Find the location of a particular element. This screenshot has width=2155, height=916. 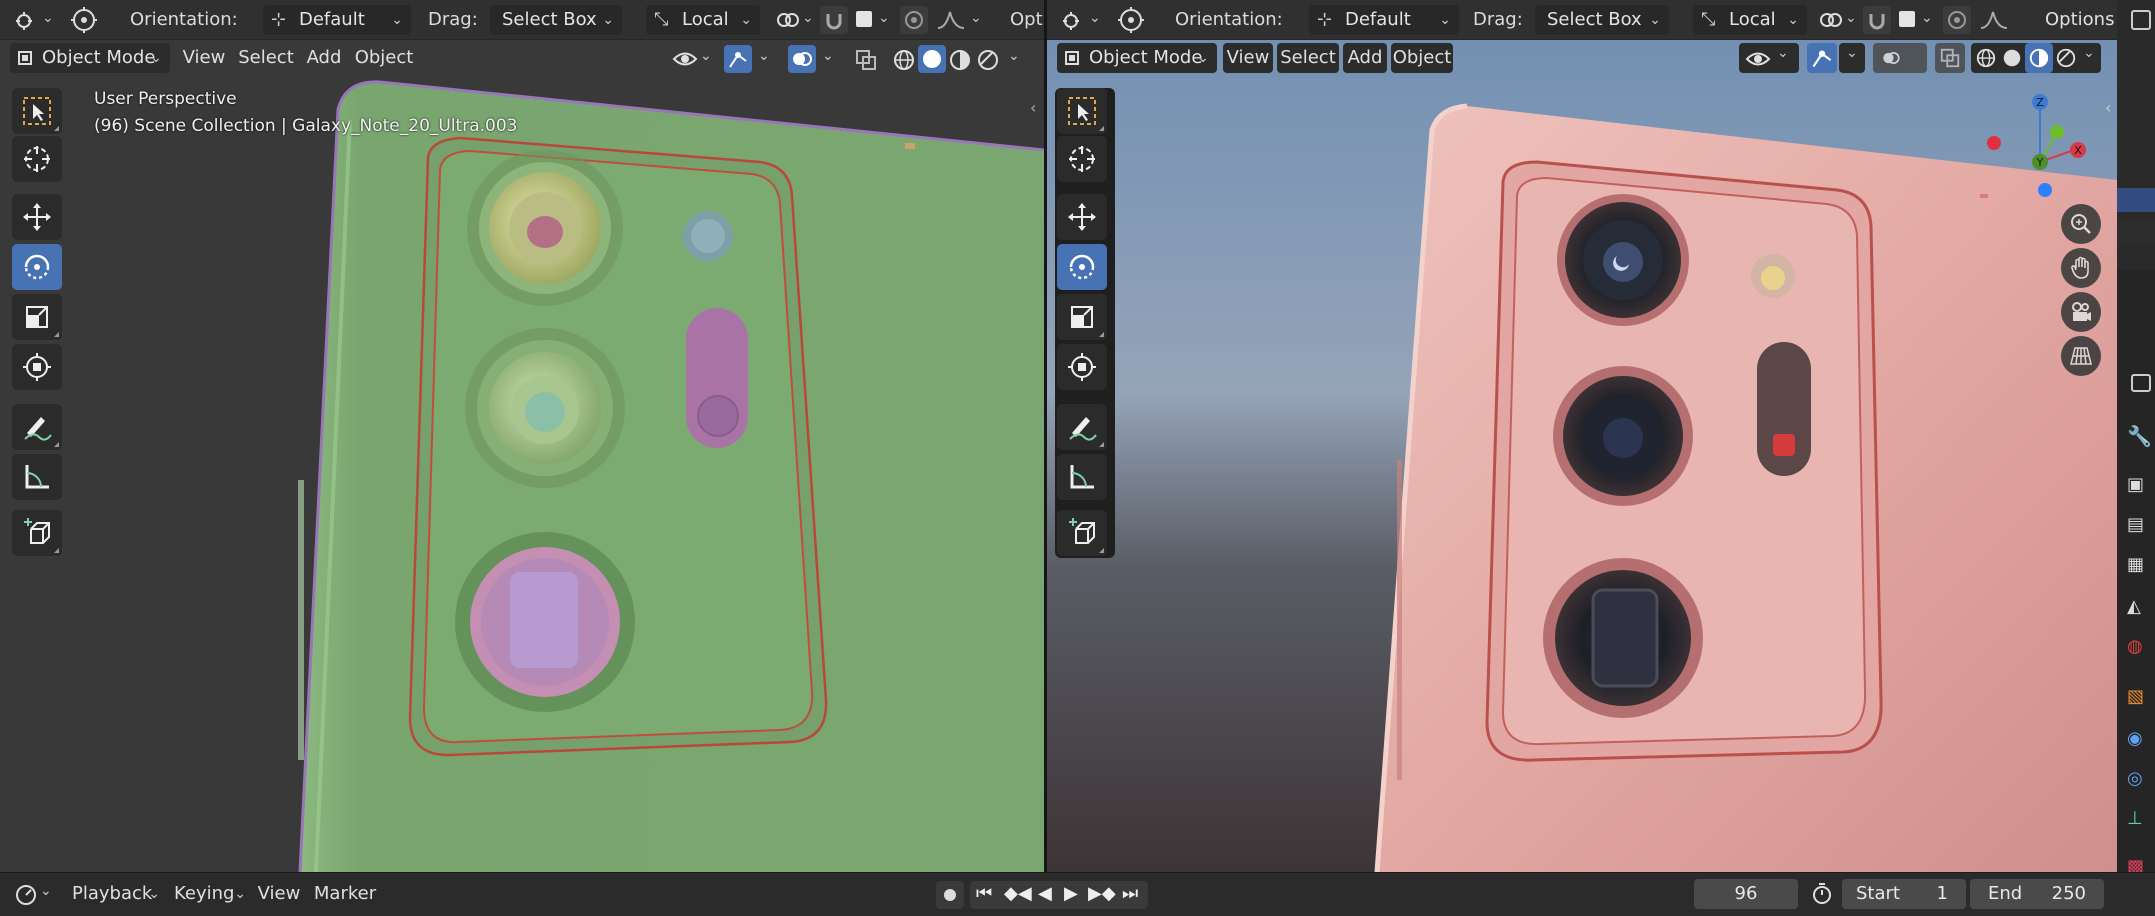

view-layer-tab-icon: ▦ is located at coordinates (2135, 564).